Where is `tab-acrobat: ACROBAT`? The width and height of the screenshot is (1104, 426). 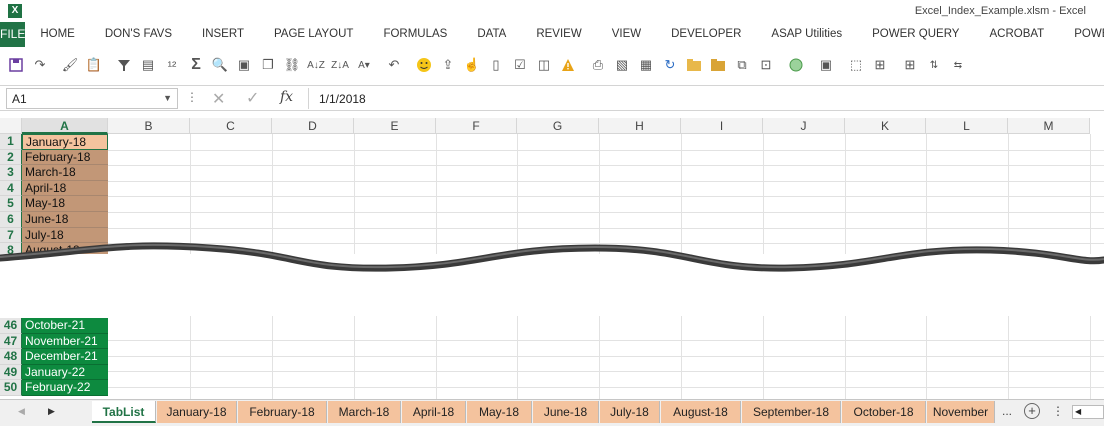
tab-acrobat: ACROBAT is located at coordinates (1016, 34).